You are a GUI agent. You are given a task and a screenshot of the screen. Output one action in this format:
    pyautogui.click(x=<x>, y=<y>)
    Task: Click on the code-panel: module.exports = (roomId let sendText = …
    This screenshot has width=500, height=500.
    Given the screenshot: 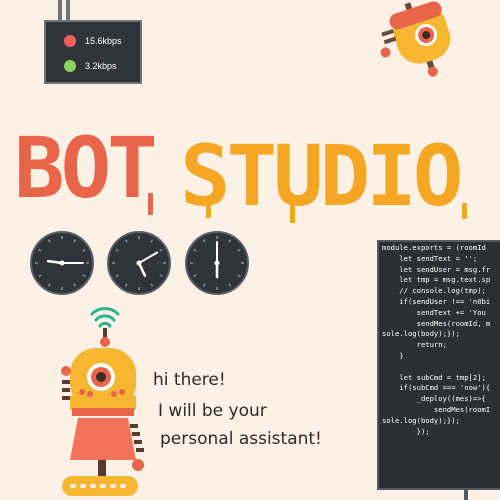 What is the action you would take?
    pyautogui.click(x=438, y=365)
    